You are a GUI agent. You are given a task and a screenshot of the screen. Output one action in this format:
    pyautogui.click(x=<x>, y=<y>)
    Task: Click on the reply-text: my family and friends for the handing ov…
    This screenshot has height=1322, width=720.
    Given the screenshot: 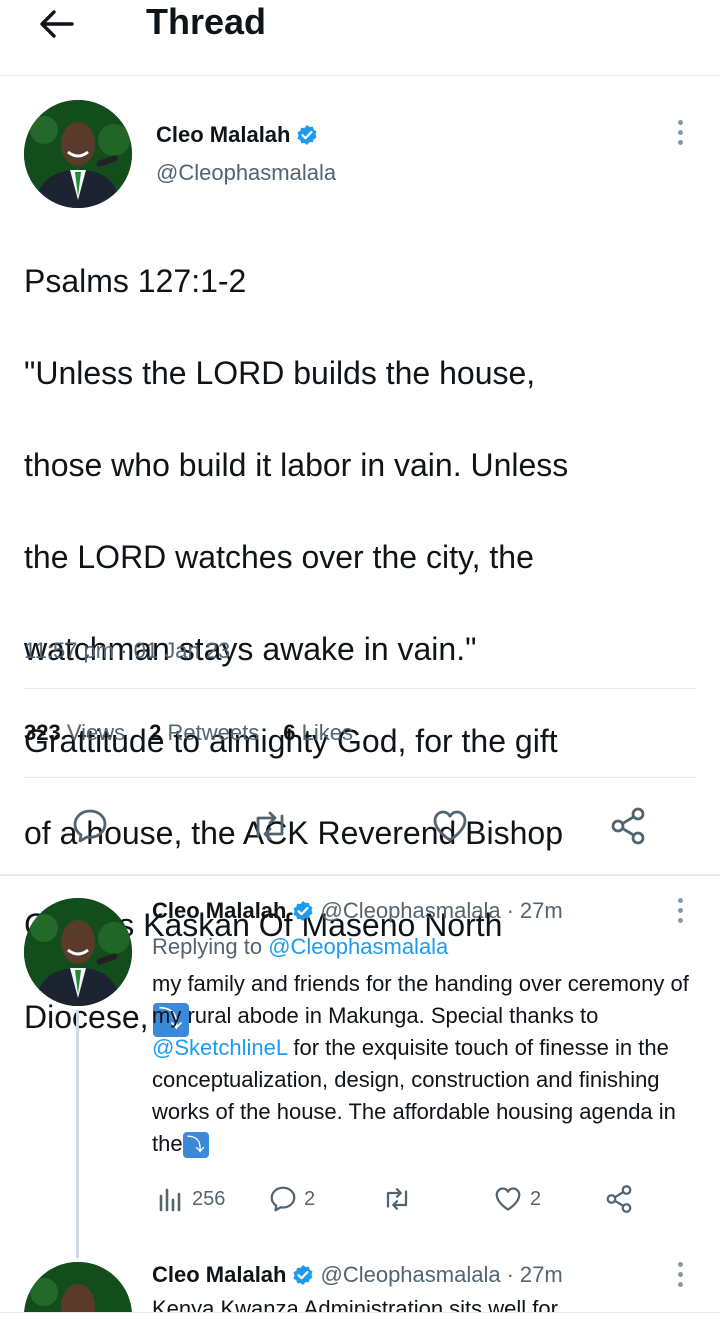 What is the action you would take?
    pyautogui.click(x=432, y=1064)
    